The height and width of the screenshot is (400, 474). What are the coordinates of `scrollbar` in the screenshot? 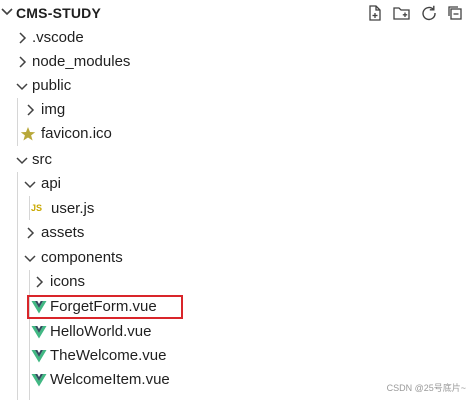 It's located at (471, 213).